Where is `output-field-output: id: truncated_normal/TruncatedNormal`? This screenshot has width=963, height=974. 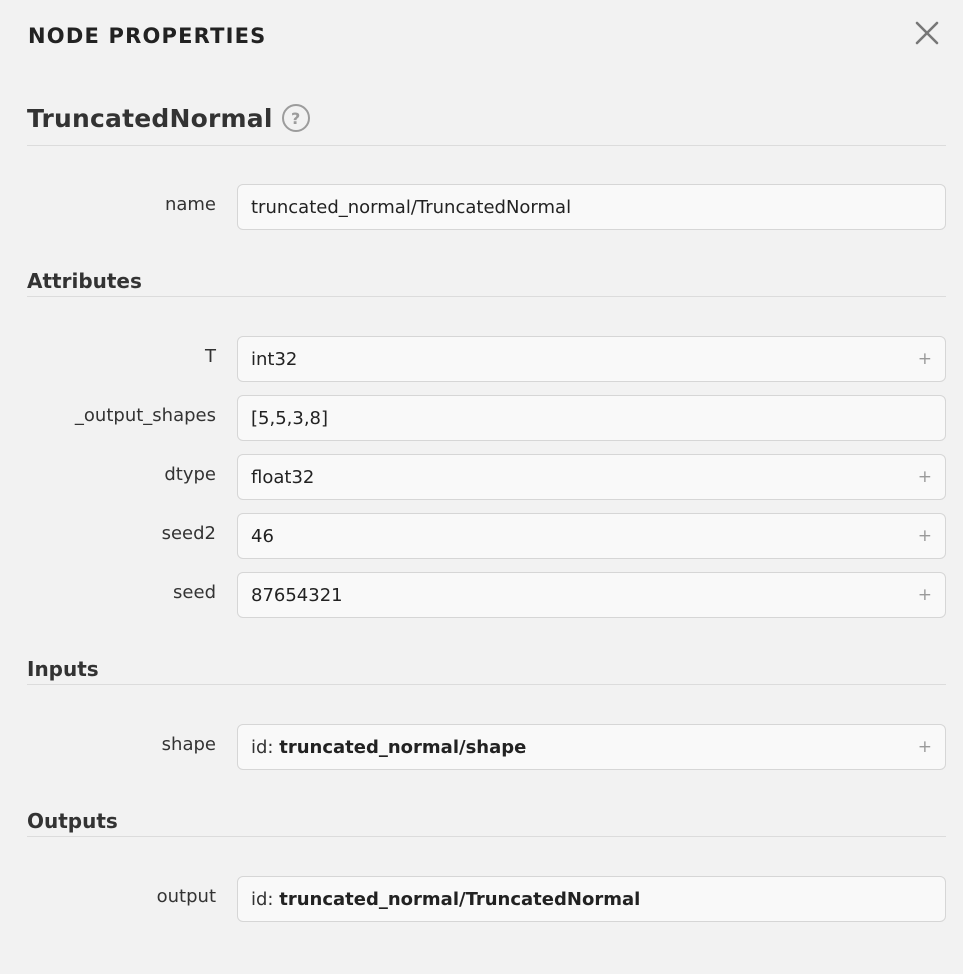 output-field-output: id: truncated_normal/TruncatedNormal is located at coordinates (591, 899).